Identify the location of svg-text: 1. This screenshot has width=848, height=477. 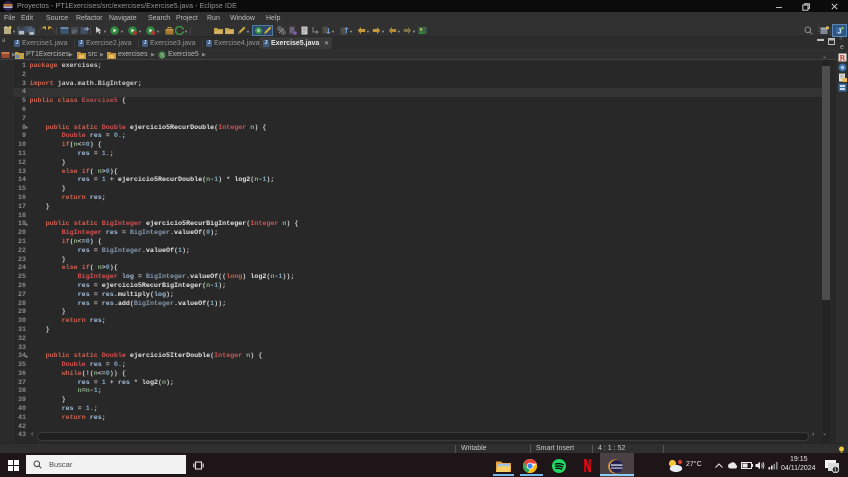
(835, 470).